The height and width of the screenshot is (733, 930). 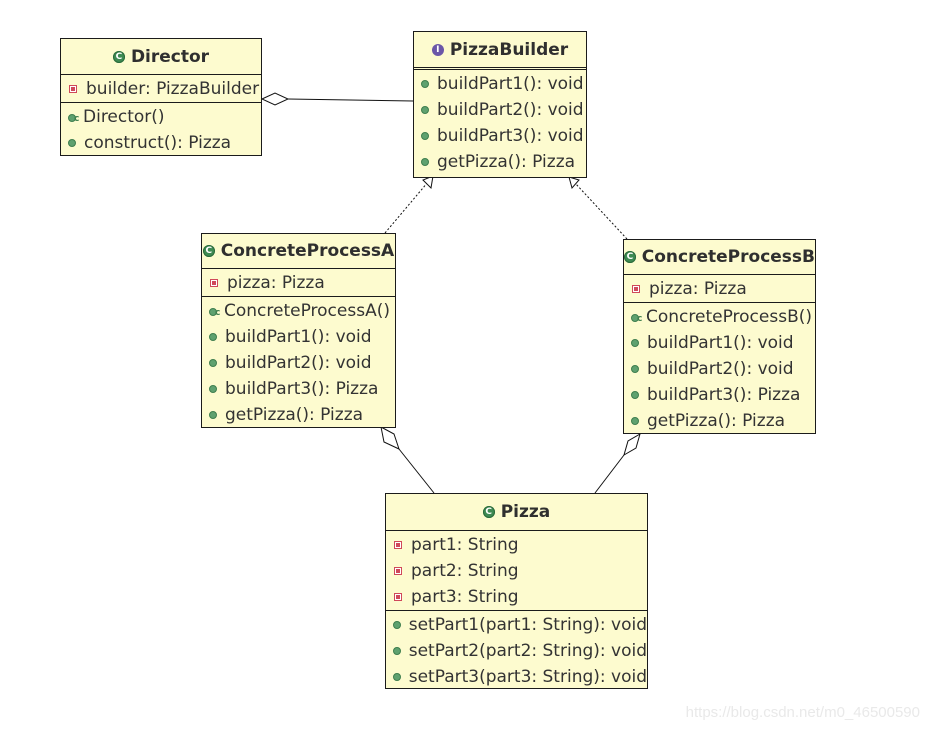 What do you see at coordinates (407, 460) in the screenshot?
I see `aggregation-a-pizza` at bounding box center [407, 460].